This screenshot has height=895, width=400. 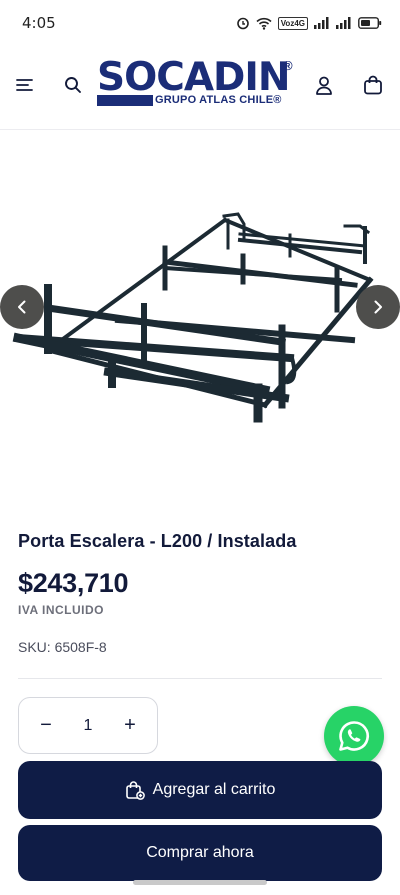 I want to click on logo-registered-mark: ®, so click(x=288, y=65).